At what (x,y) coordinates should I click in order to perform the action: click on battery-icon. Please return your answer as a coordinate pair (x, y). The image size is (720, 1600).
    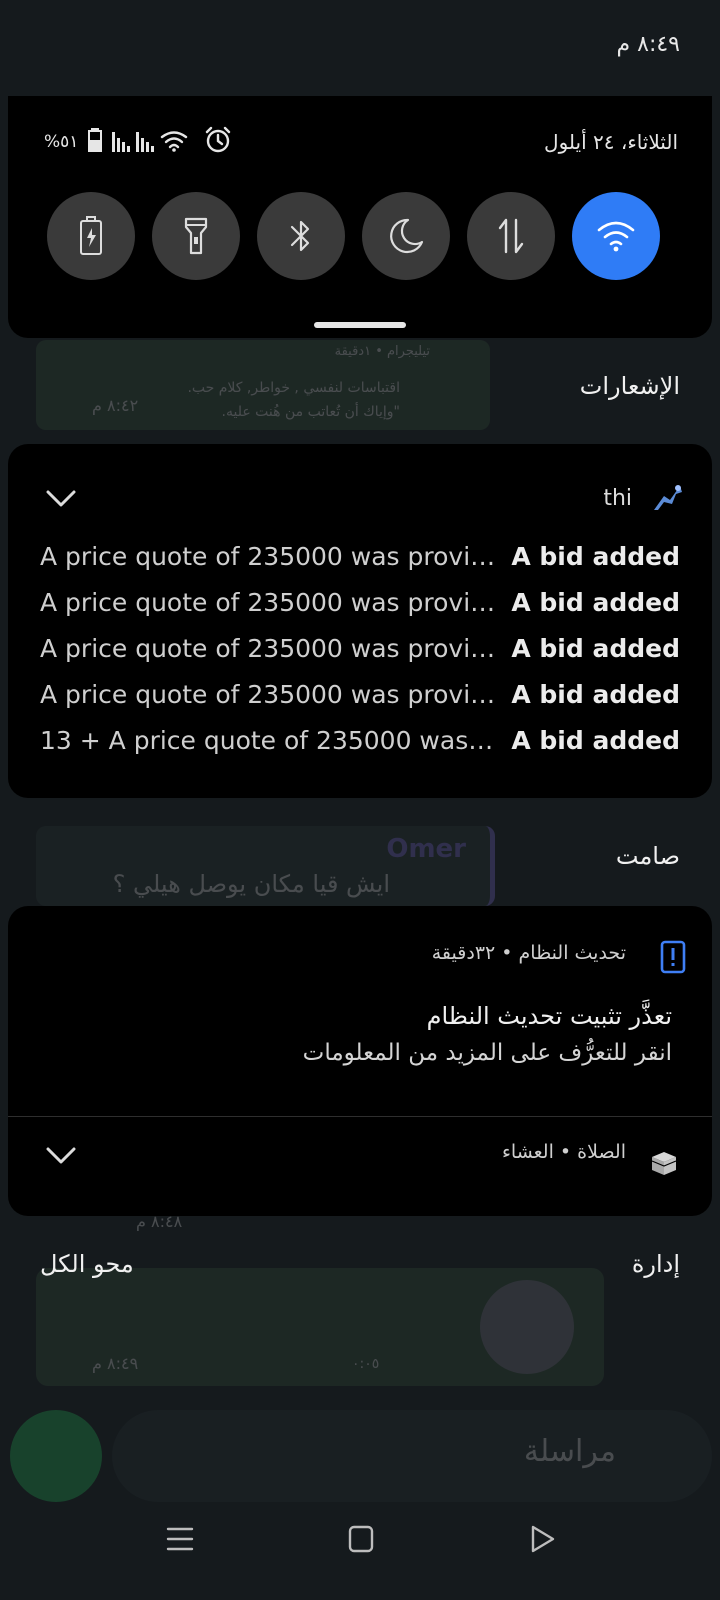
    Looking at the image, I should click on (95, 140).